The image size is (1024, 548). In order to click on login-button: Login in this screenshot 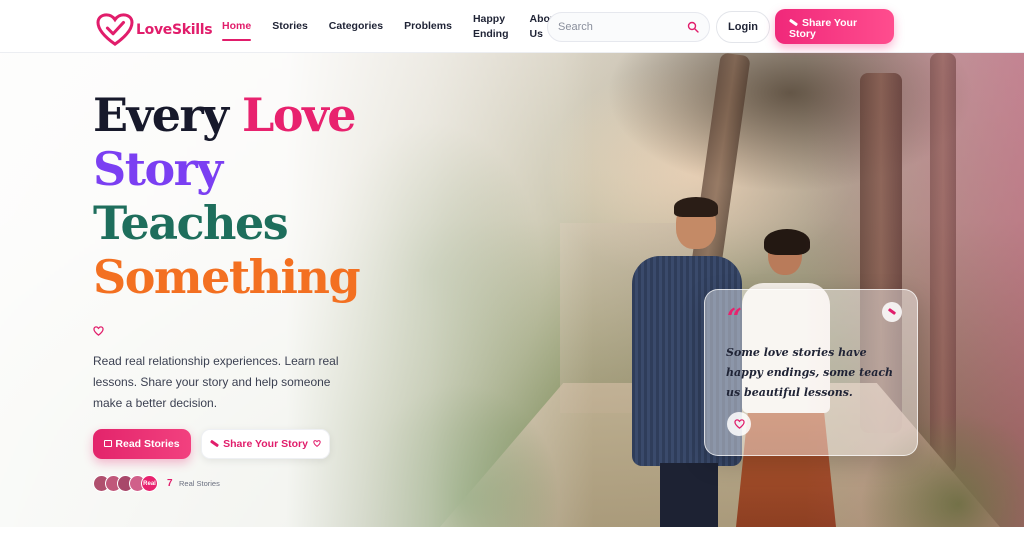, I will do `click(743, 27)`.